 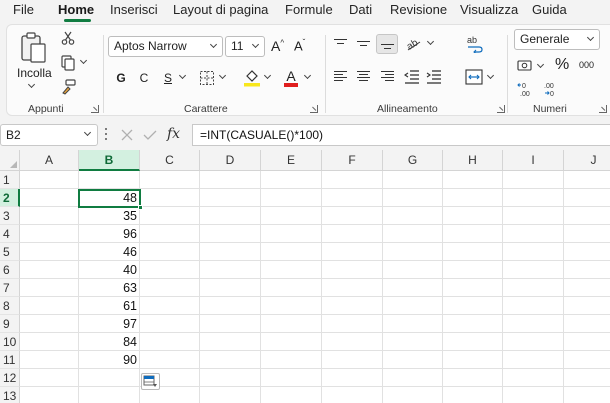 What do you see at coordinates (549, 9) in the screenshot?
I see `tab-guida: Guida` at bounding box center [549, 9].